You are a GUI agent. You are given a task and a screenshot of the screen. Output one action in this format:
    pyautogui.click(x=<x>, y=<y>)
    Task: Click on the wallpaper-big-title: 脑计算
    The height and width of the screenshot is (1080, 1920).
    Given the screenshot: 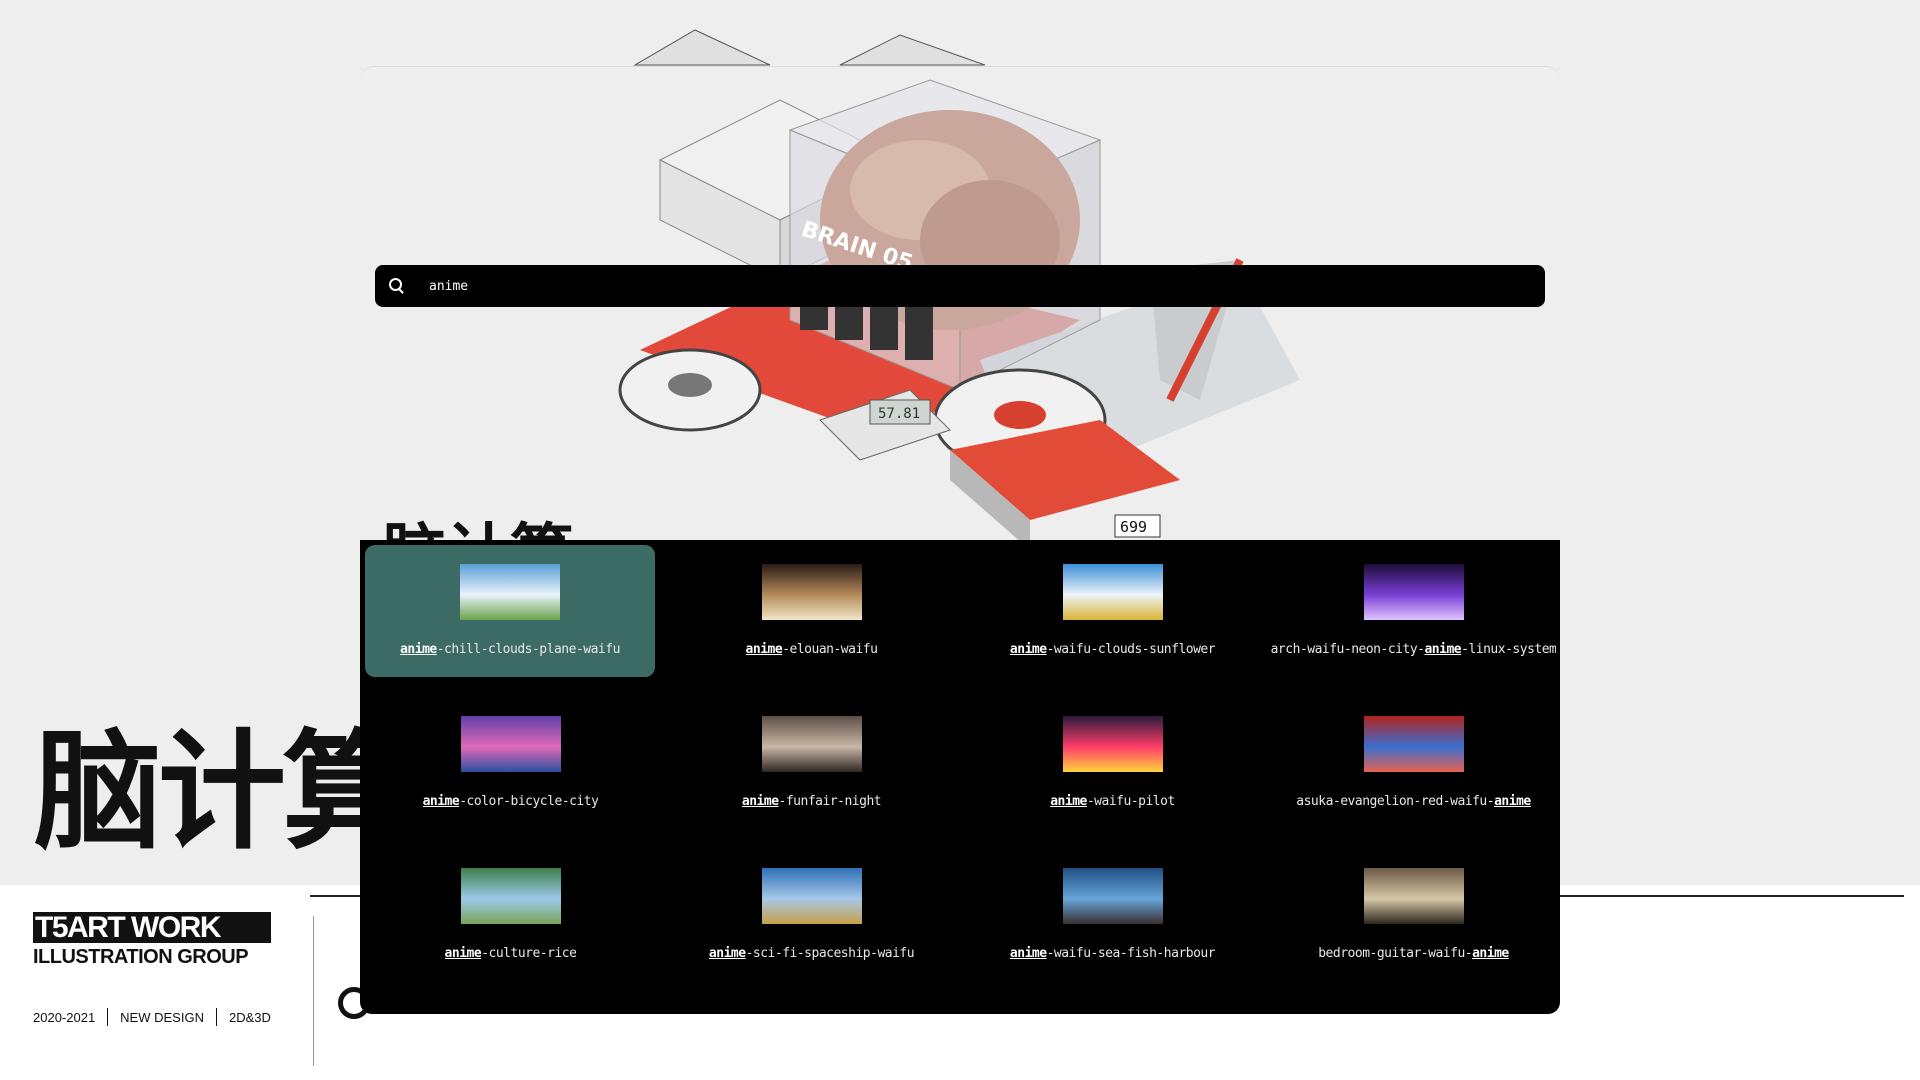 What is the action you would take?
    pyautogui.click(x=222, y=792)
    